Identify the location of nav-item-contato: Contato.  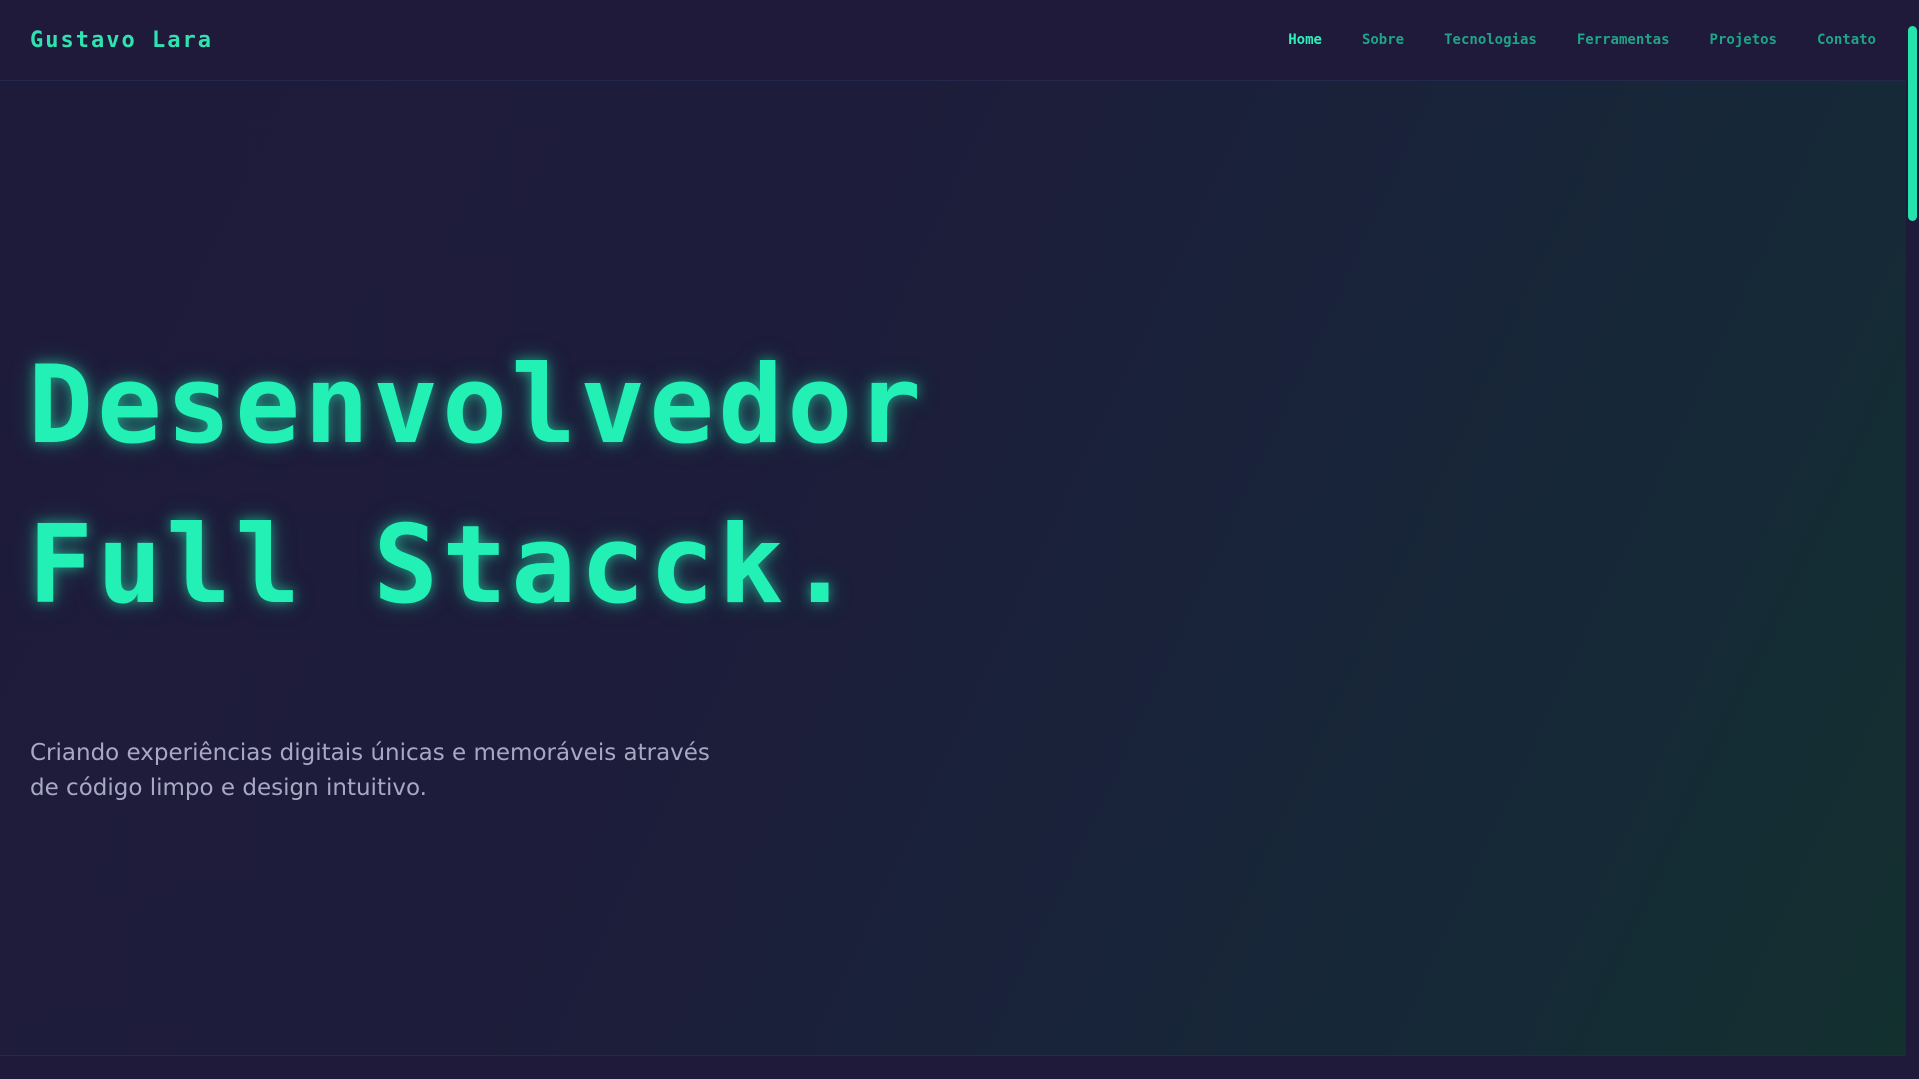
(1846, 40).